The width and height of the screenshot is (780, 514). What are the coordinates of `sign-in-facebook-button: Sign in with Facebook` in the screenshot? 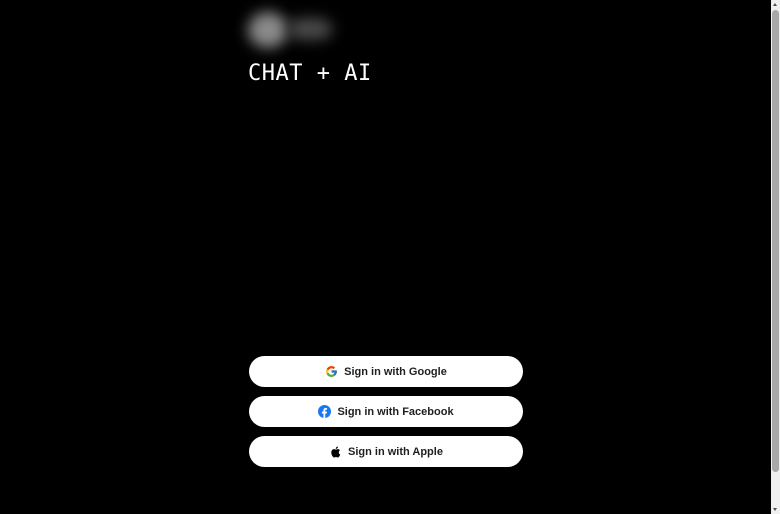 It's located at (386, 411).